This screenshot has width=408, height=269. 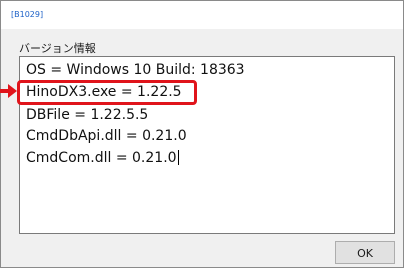 I want to click on version-line-cmdcom: CmdCom.dll = 0.21.0, so click(x=101, y=158).